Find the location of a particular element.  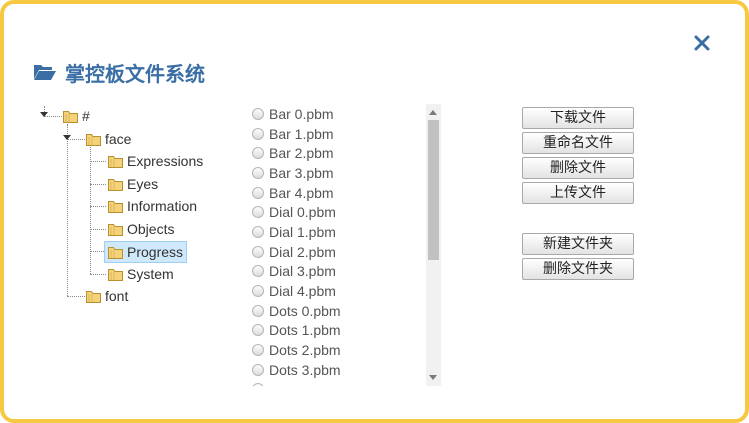

tree-node-information: Information is located at coordinates (152, 206).